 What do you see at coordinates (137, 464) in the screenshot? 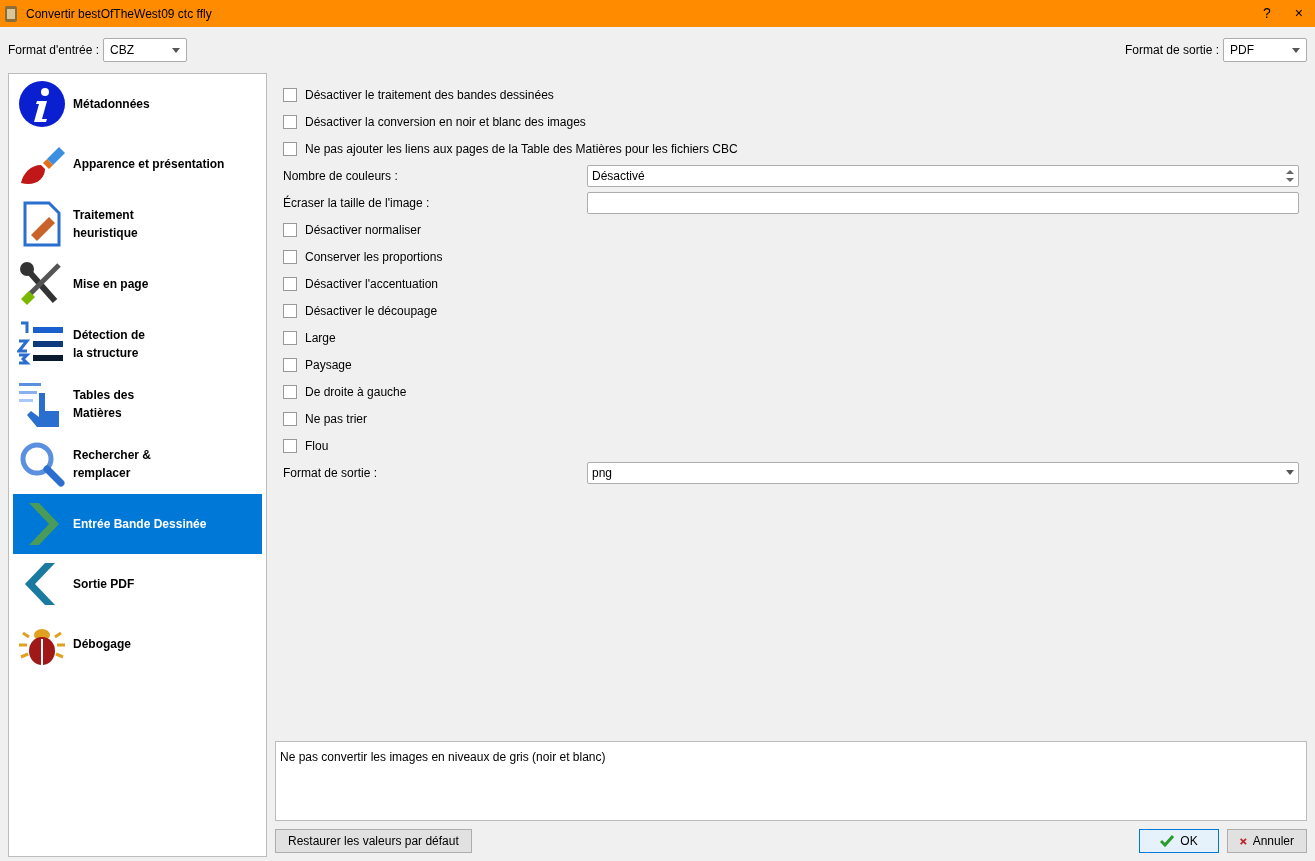
I see `sidebar-item: Rechercher & remplacer` at bounding box center [137, 464].